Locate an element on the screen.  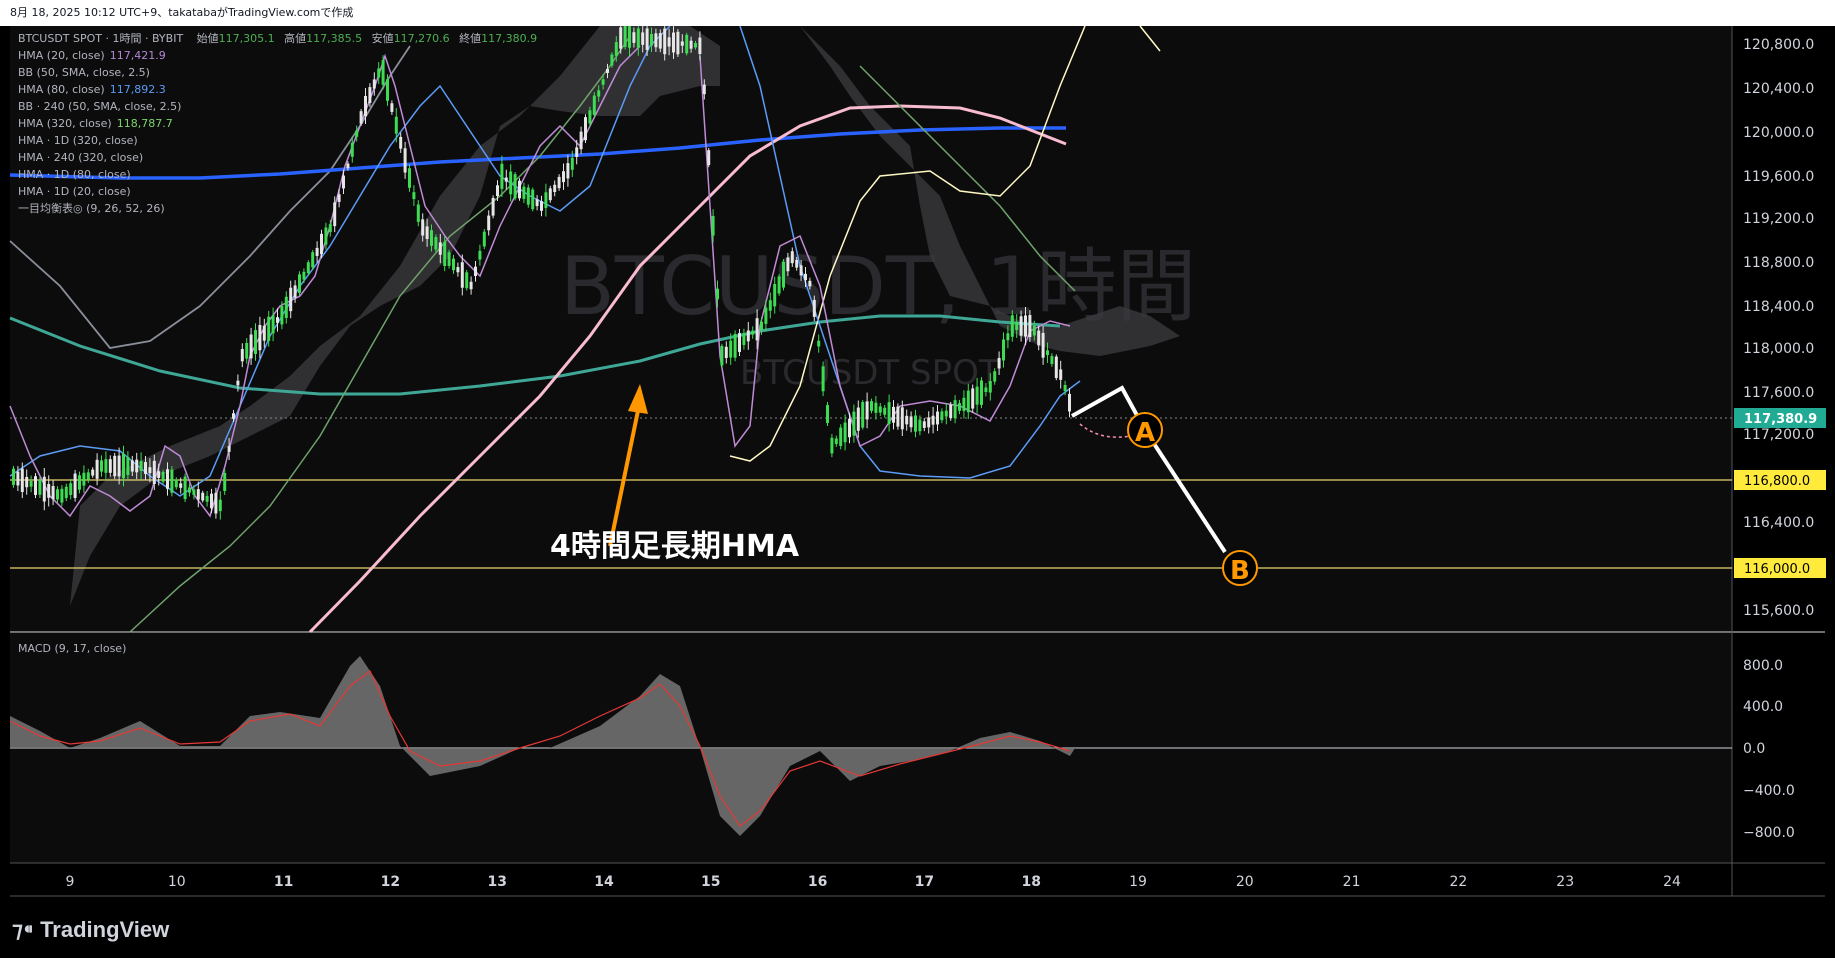
price-tick: 116,400.0 is located at coordinates (1778, 523).